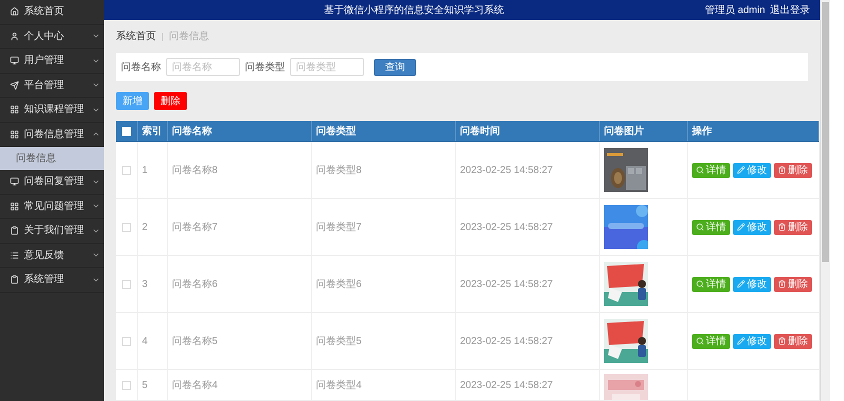  What do you see at coordinates (480, 131) in the screenshot?
I see `column-header: 问卷时间` at bounding box center [480, 131].